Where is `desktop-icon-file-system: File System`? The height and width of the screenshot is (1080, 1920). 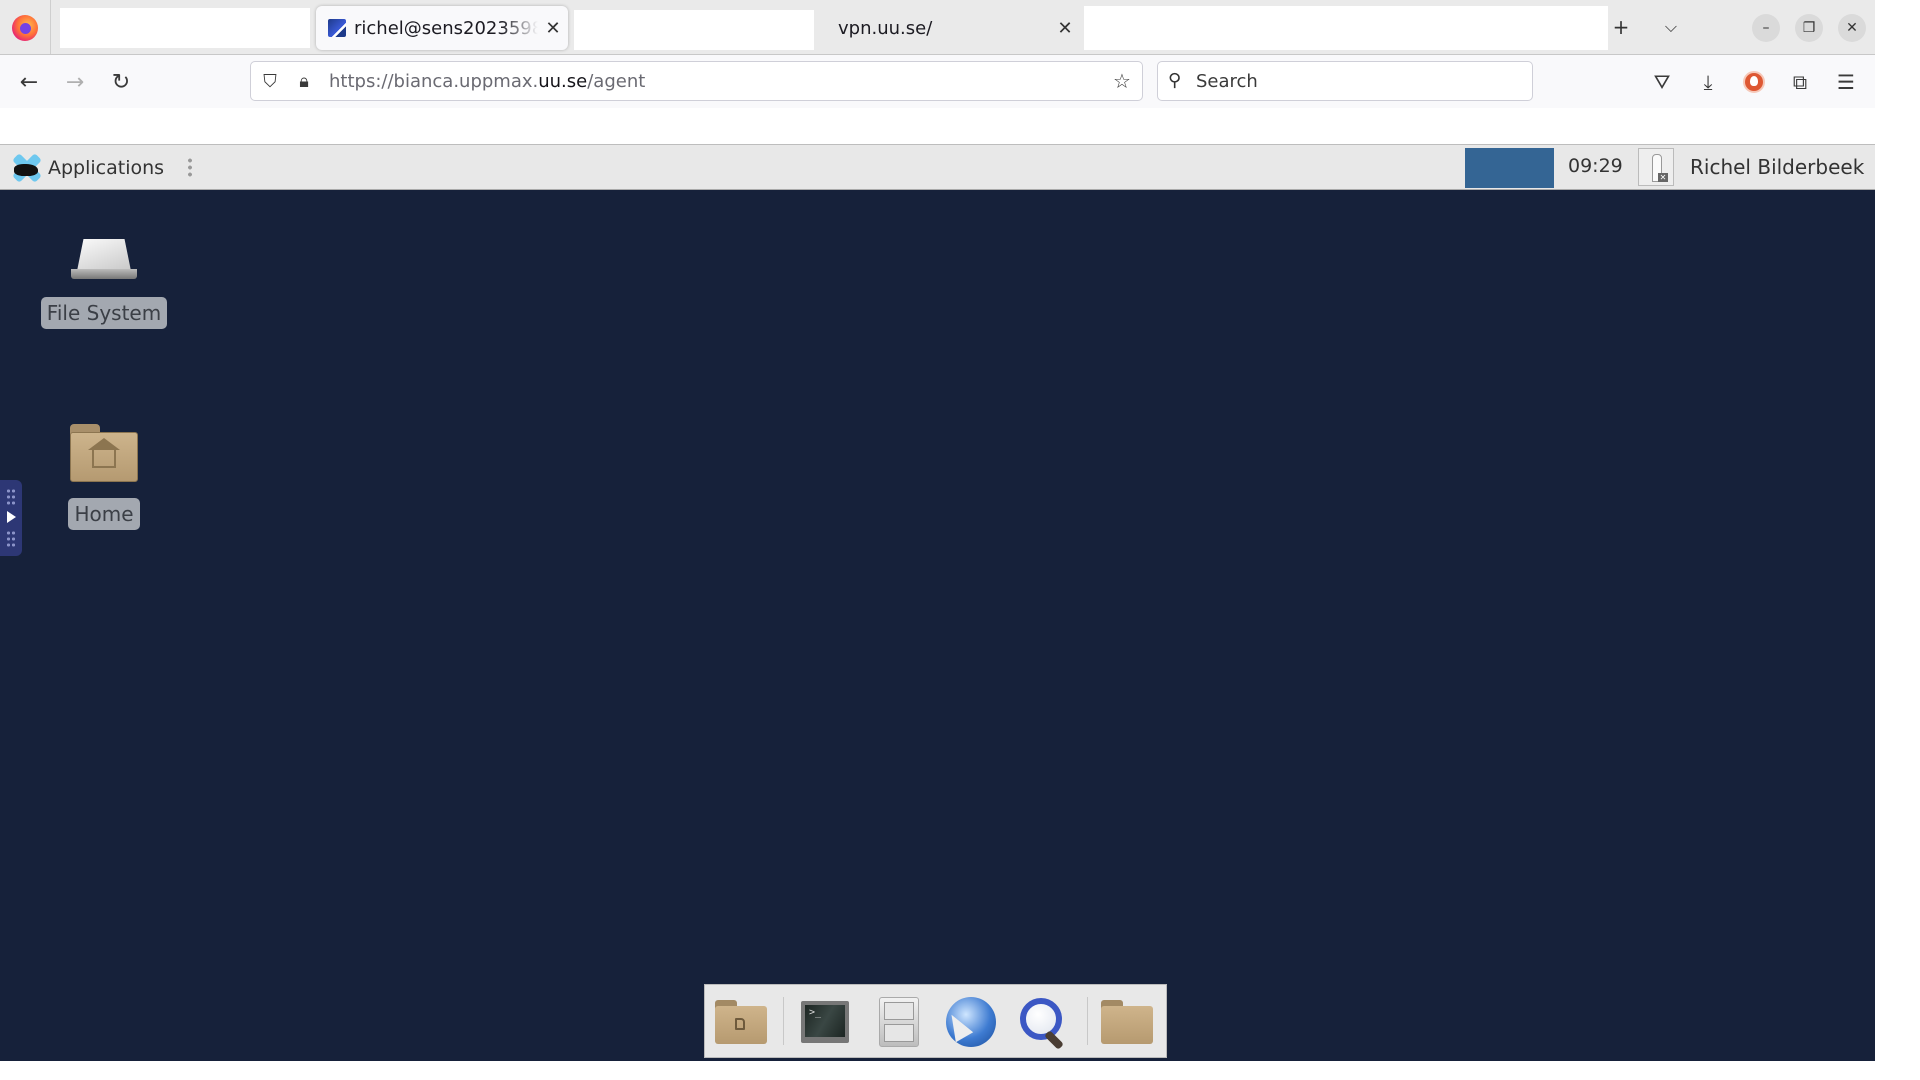
desktop-icon-file-system: File System is located at coordinates (104, 284).